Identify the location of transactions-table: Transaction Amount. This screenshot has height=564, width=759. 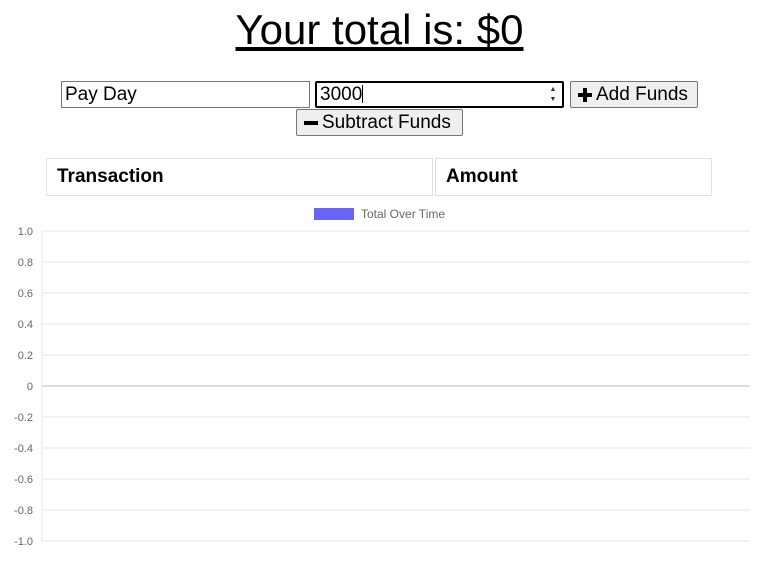
(379, 177).